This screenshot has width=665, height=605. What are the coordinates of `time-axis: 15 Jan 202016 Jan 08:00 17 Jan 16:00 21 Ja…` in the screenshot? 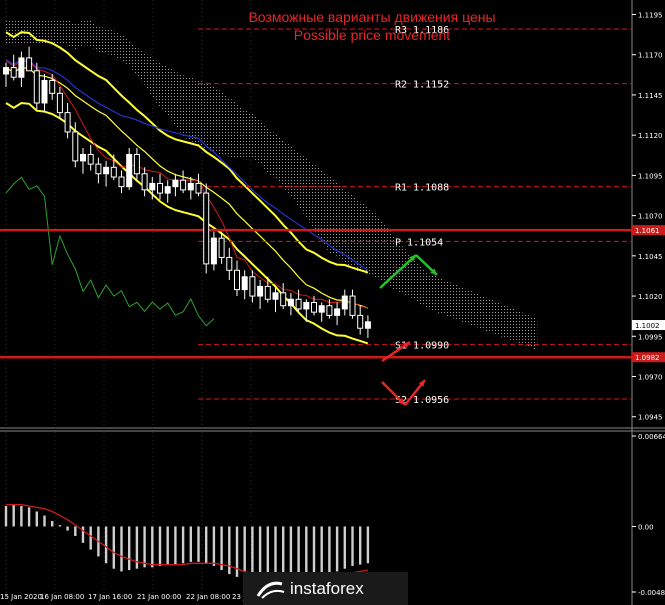 It's located at (127, 597).